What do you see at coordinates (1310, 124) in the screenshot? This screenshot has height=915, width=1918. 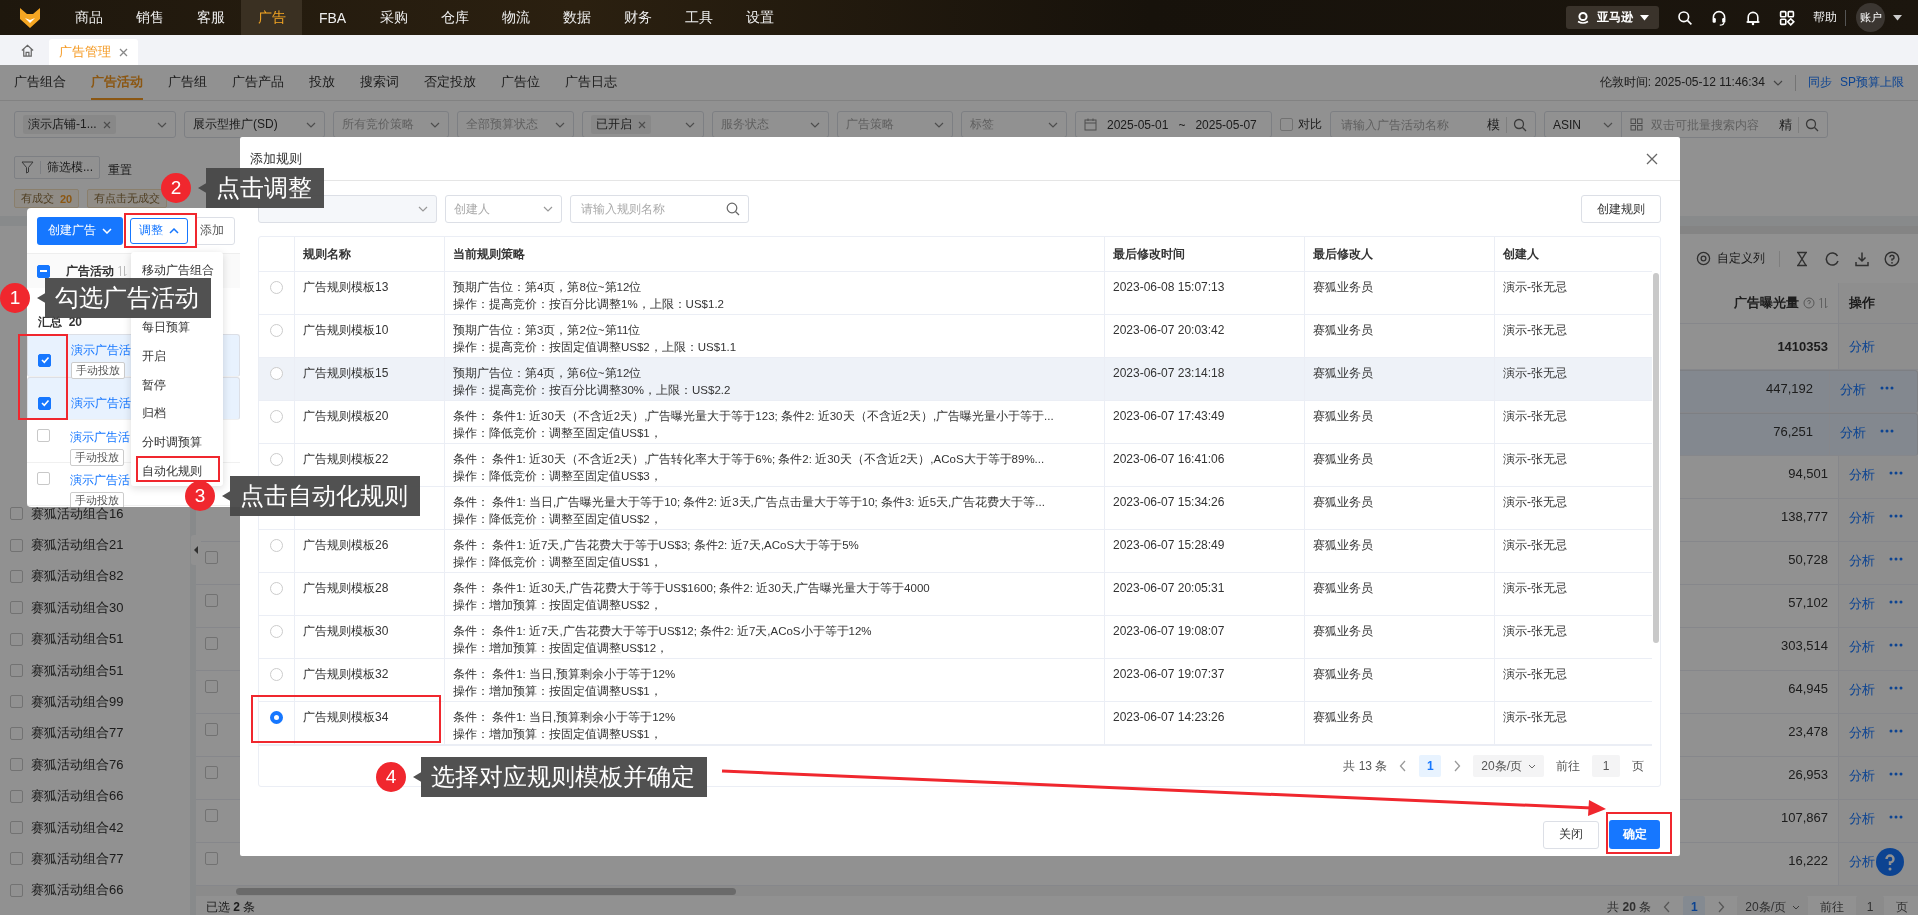 I see `checkbox-label: 对比` at bounding box center [1310, 124].